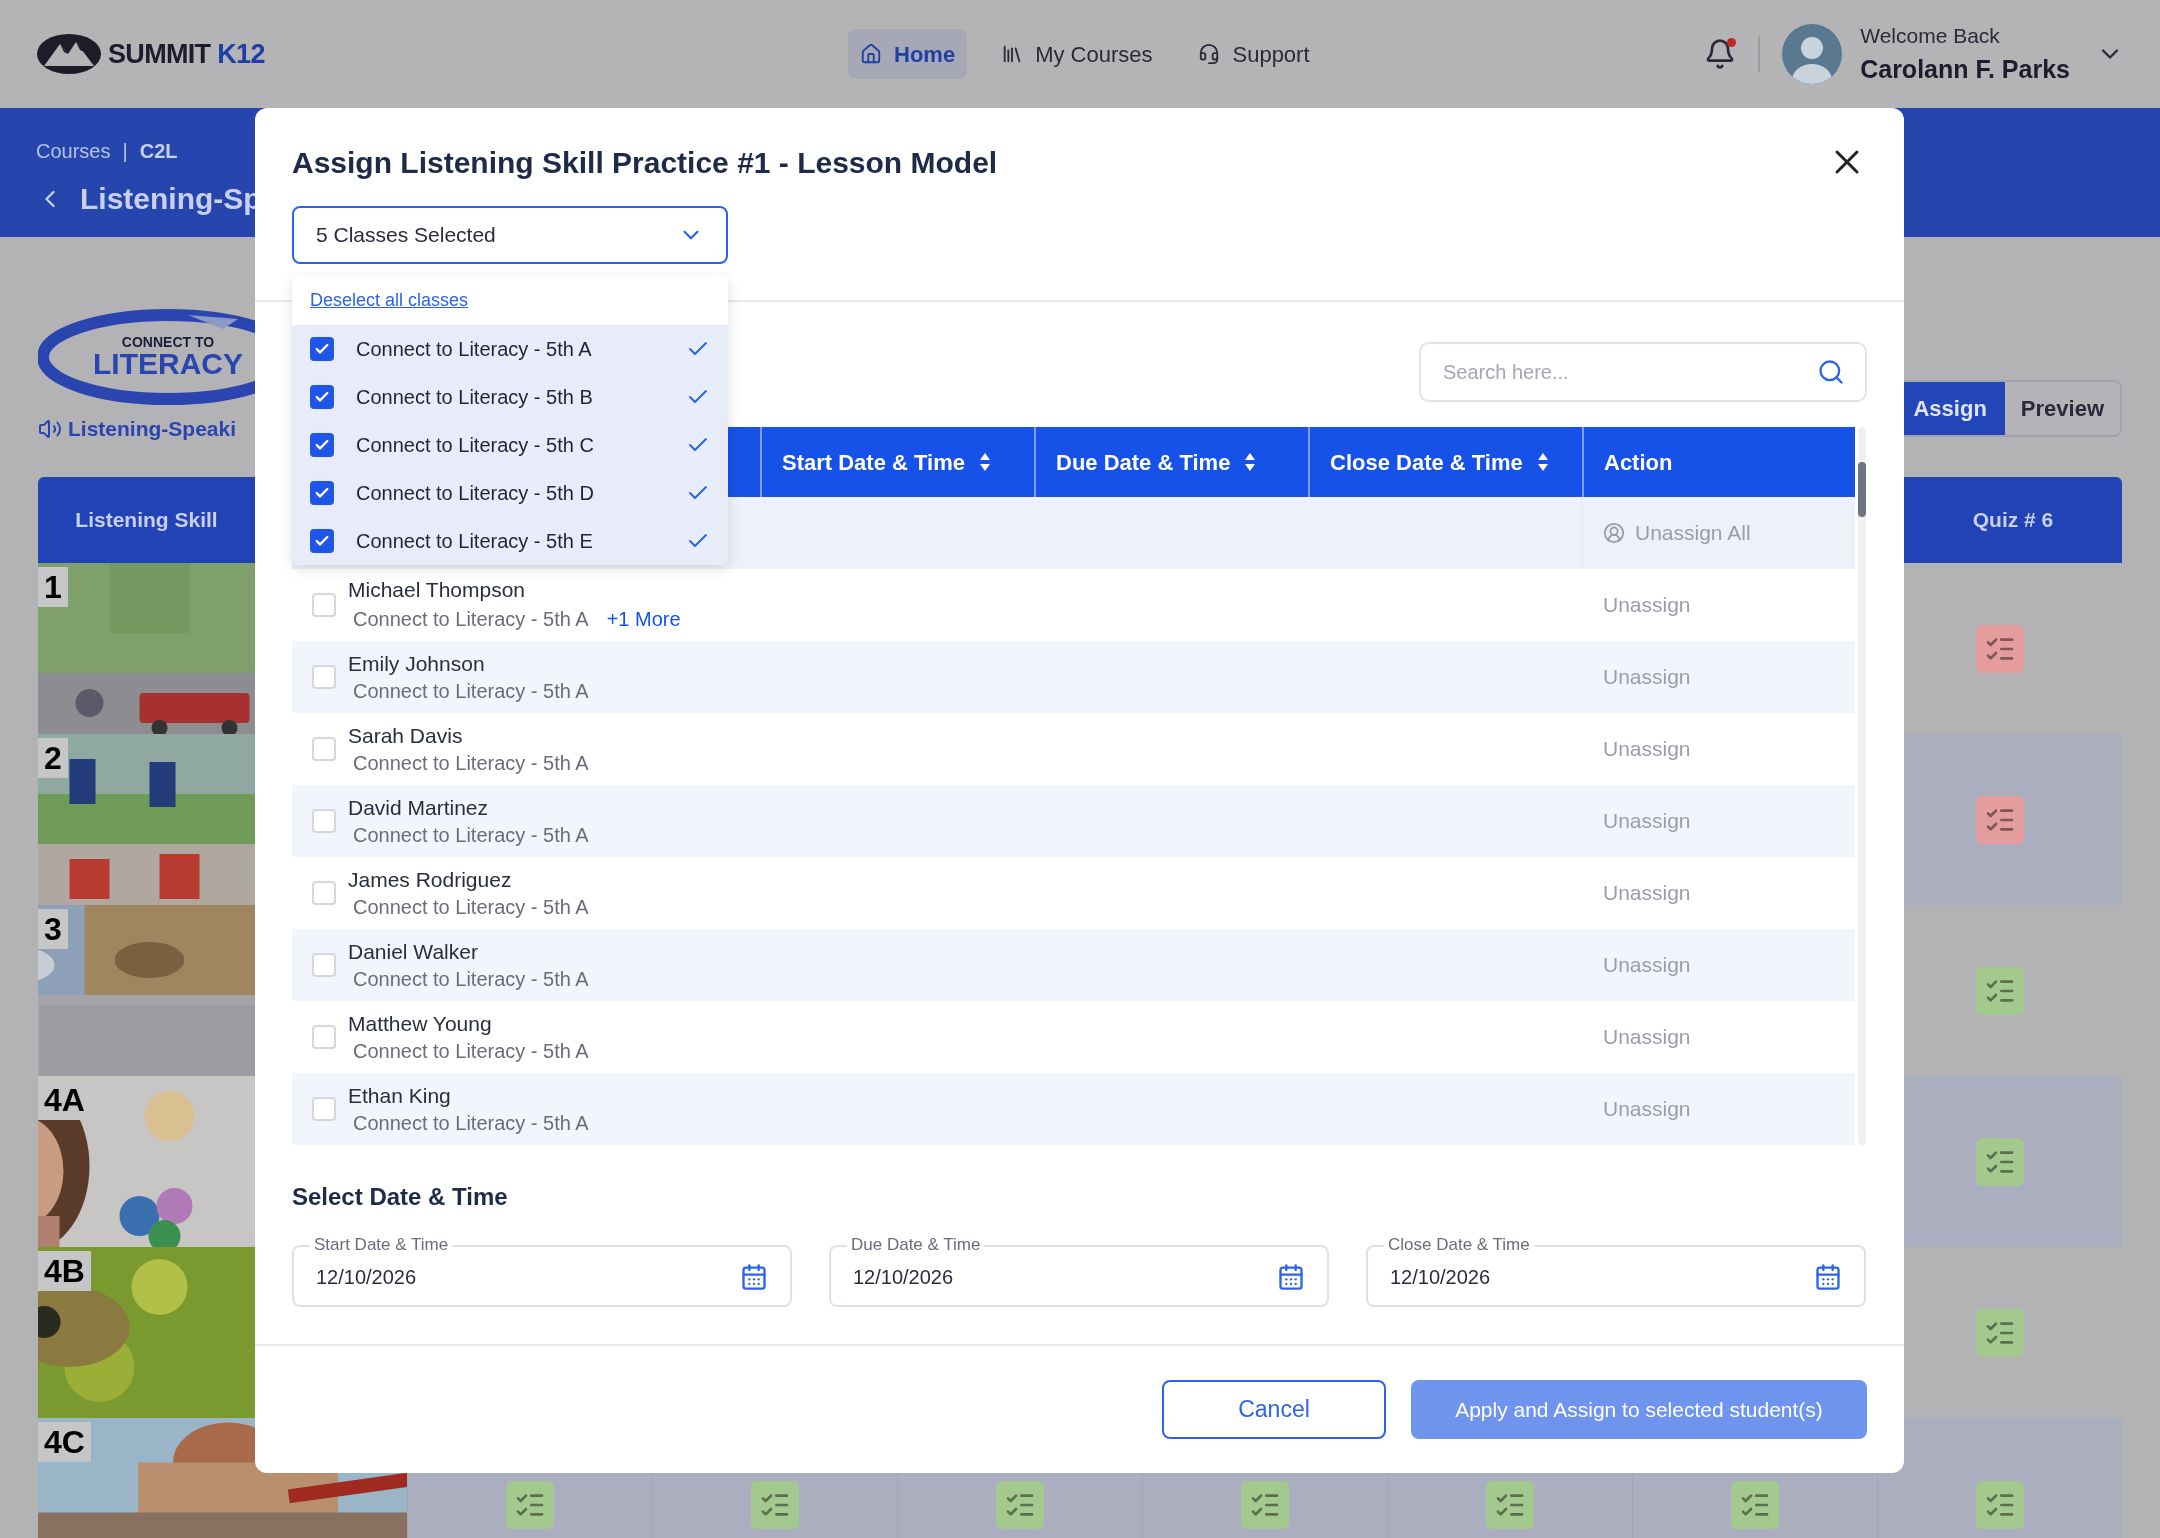  I want to click on column-header: Quiz # 6, so click(2013, 520).